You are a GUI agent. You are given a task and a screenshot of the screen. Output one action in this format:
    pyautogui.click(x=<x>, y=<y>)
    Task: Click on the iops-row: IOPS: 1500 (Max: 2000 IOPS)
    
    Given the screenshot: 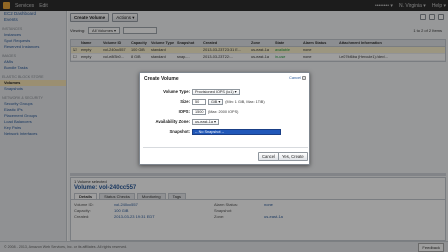 What is the action you would take?
    pyautogui.click(x=225, y=111)
    